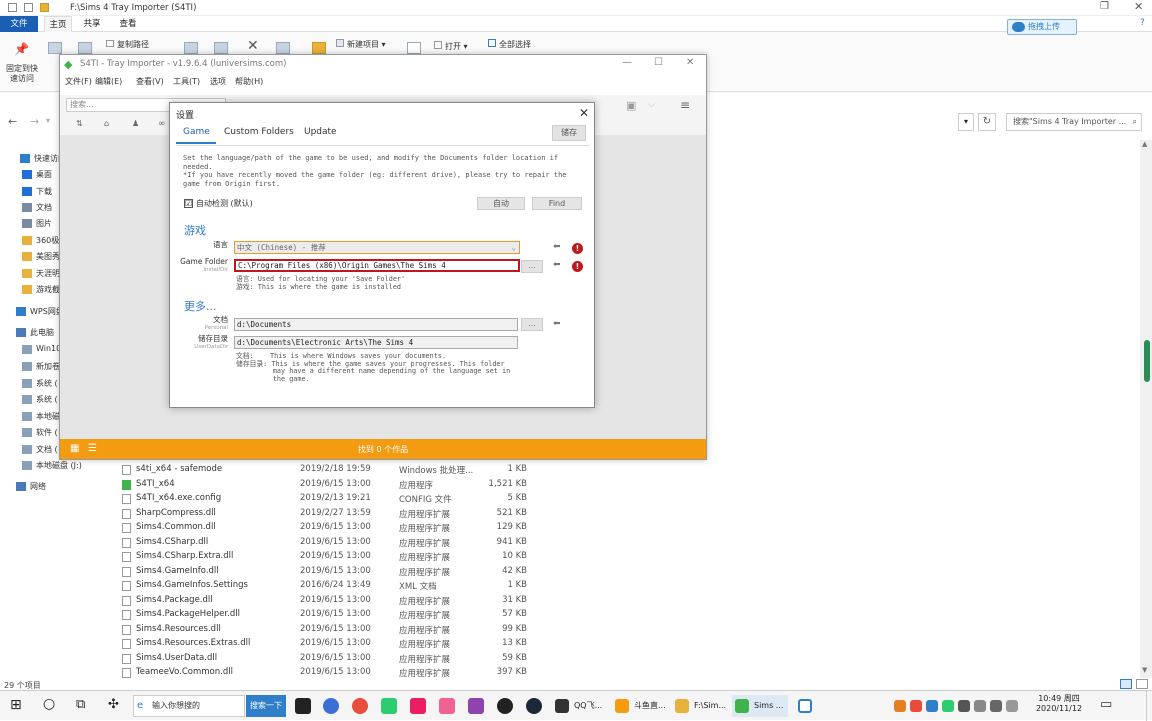  What do you see at coordinates (135, 123) in the screenshot?
I see `sim-icon: ♟` at bounding box center [135, 123].